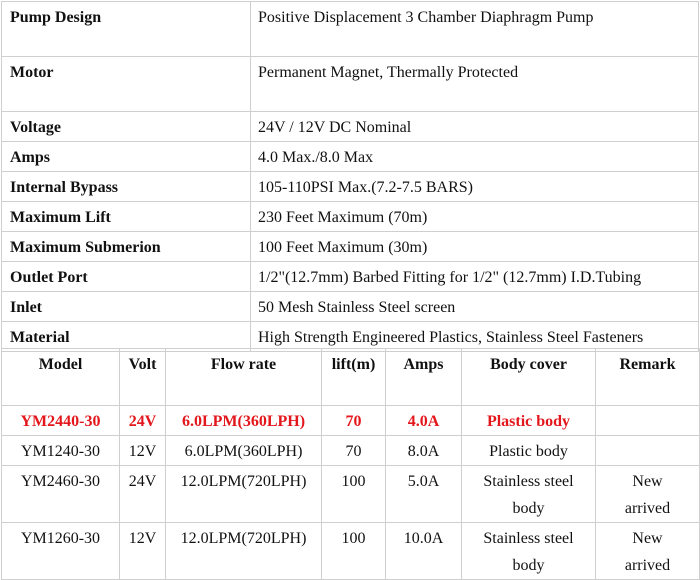  What do you see at coordinates (423, 494) in the screenshot?
I see `amps-cell: 5.0A` at bounding box center [423, 494].